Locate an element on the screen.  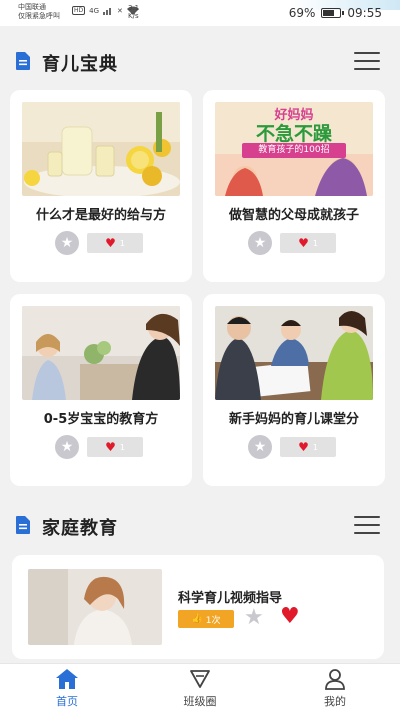
article-title: 新手妈妈的育儿课堂分 is located at coordinates (293, 419).